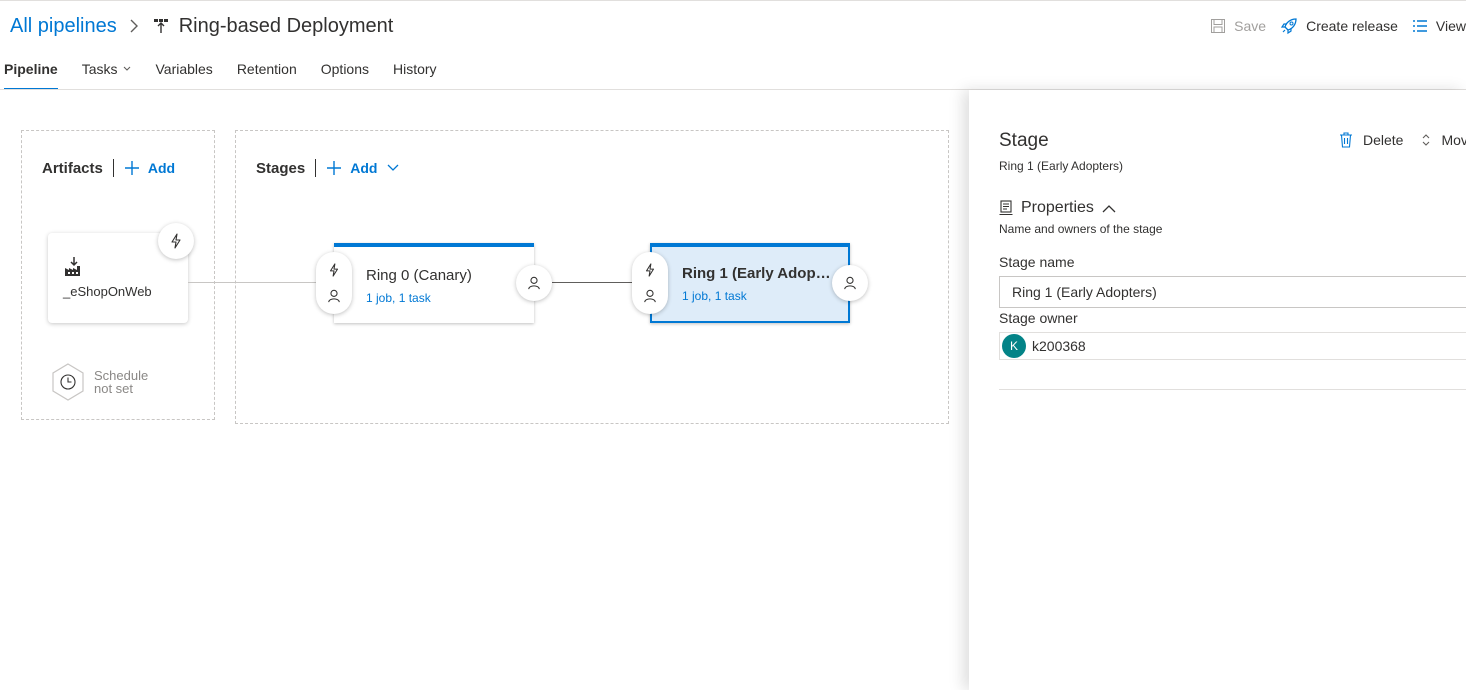 This screenshot has width=1466, height=690. Describe the element at coordinates (1218, 26) in the screenshot. I see `save-icon` at that location.